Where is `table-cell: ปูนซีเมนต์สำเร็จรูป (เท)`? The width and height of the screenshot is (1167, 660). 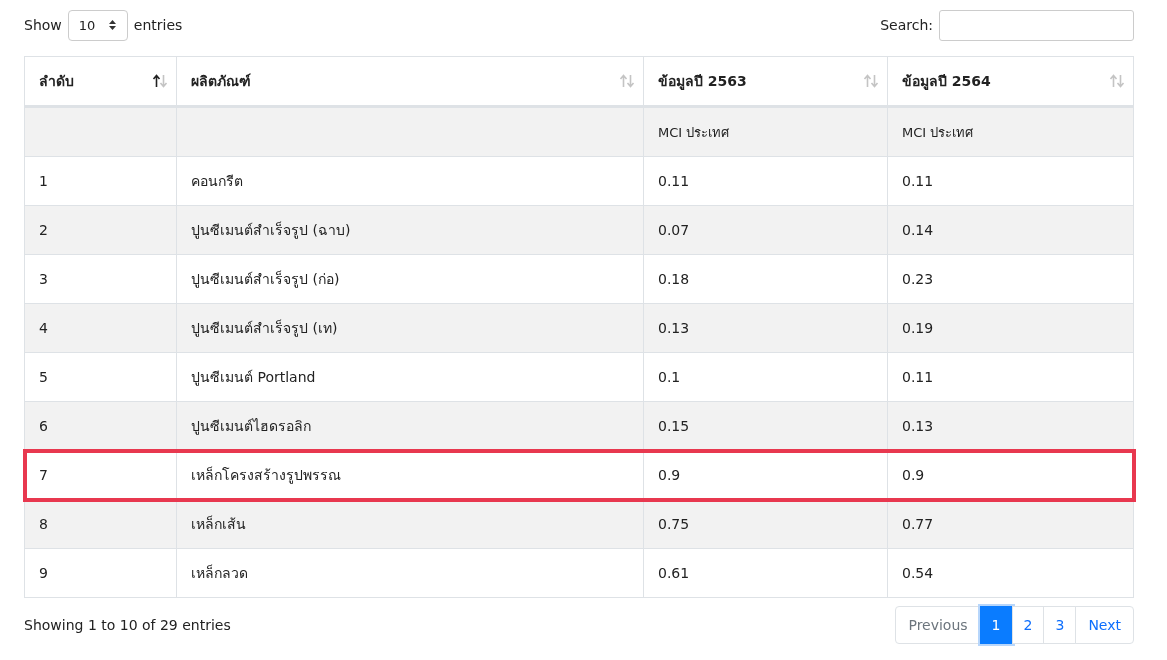 table-cell: ปูนซีเมนต์สำเร็จรูป (เท) is located at coordinates (264, 328).